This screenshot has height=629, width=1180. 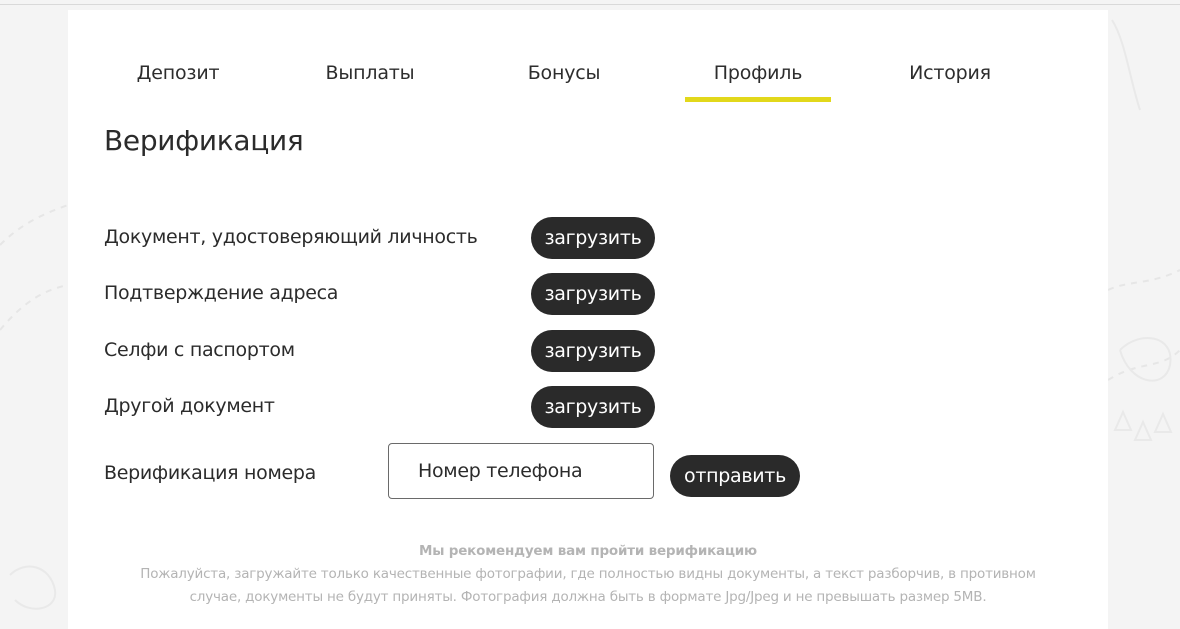 What do you see at coordinates (758, 99) in the screenshot?
I see `active-tab-indicator` at bounding box center [758, 99].